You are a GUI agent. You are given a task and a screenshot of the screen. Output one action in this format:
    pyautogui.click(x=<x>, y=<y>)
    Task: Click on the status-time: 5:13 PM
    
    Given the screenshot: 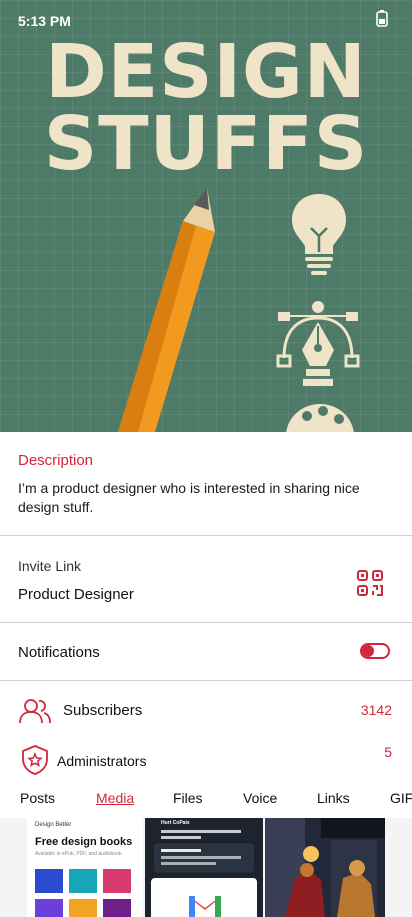 What is the action you would take?
    pyautogui.click(x=44, y=21)
    